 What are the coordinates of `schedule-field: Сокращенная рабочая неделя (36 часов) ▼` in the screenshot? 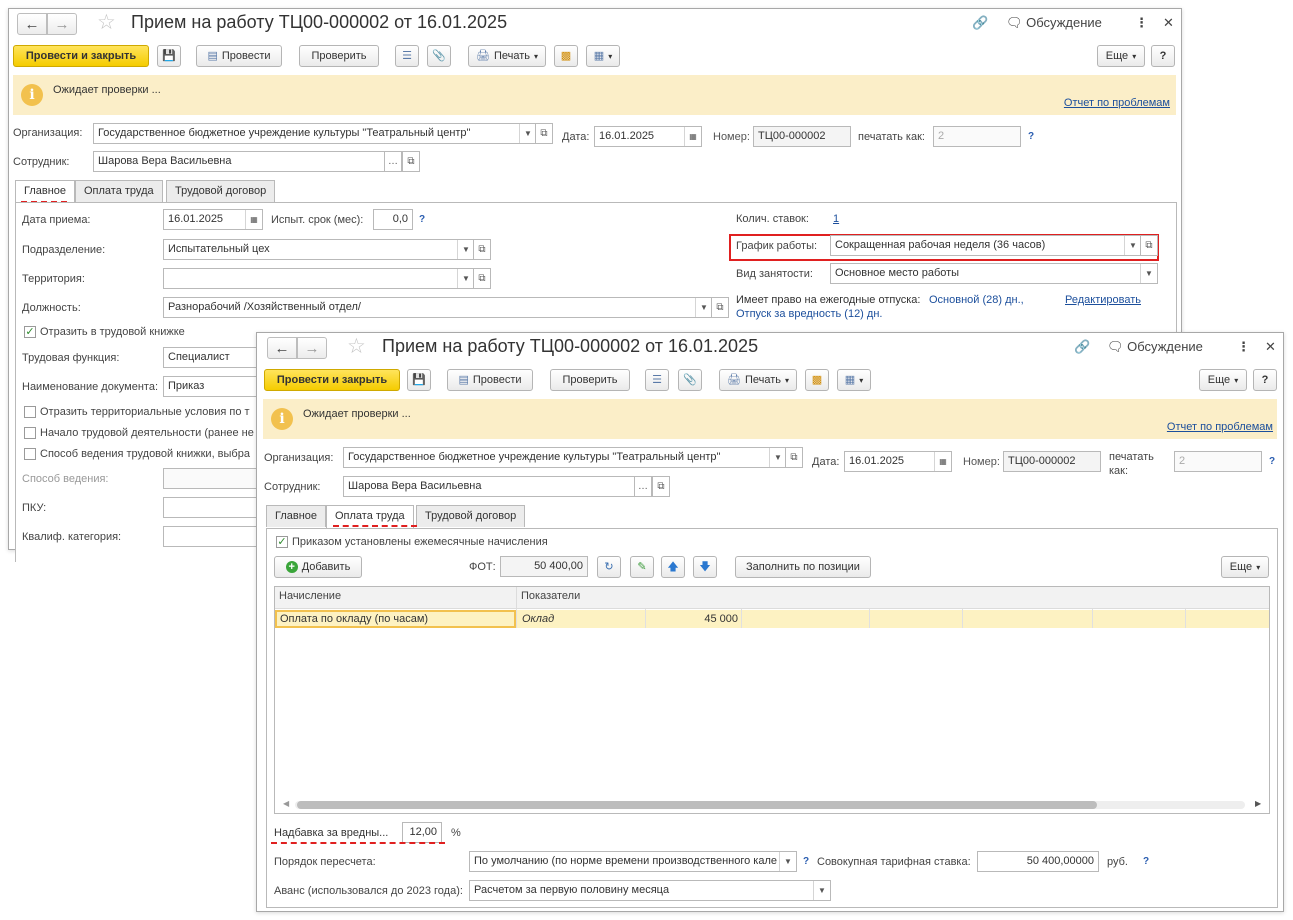 It's located at (986, 245).